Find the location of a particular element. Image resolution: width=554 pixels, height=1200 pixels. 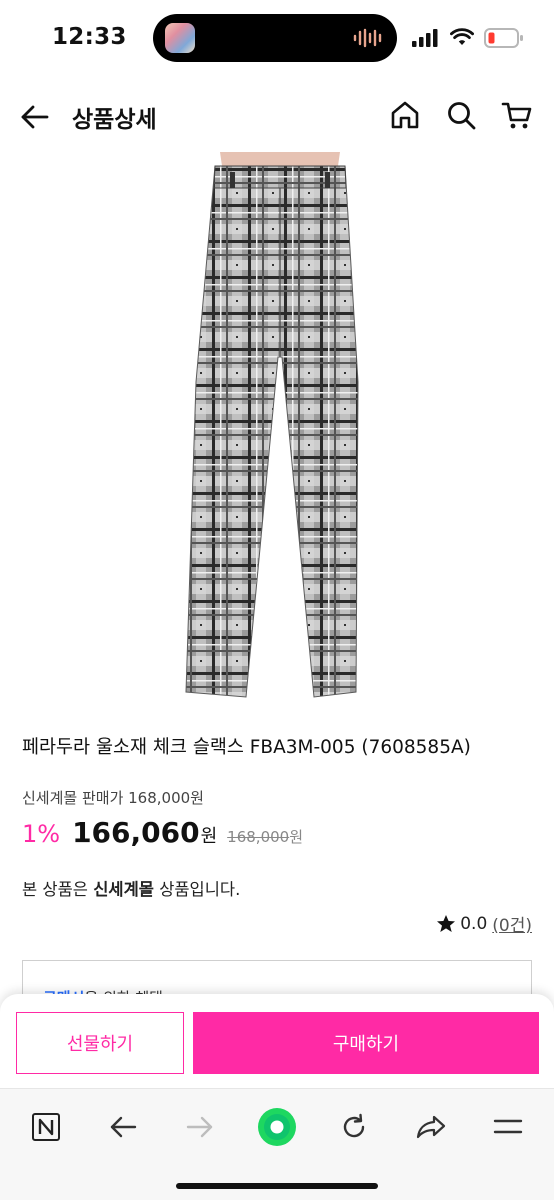

sale-price-currency: 원 is located at coordinates (209, 836).